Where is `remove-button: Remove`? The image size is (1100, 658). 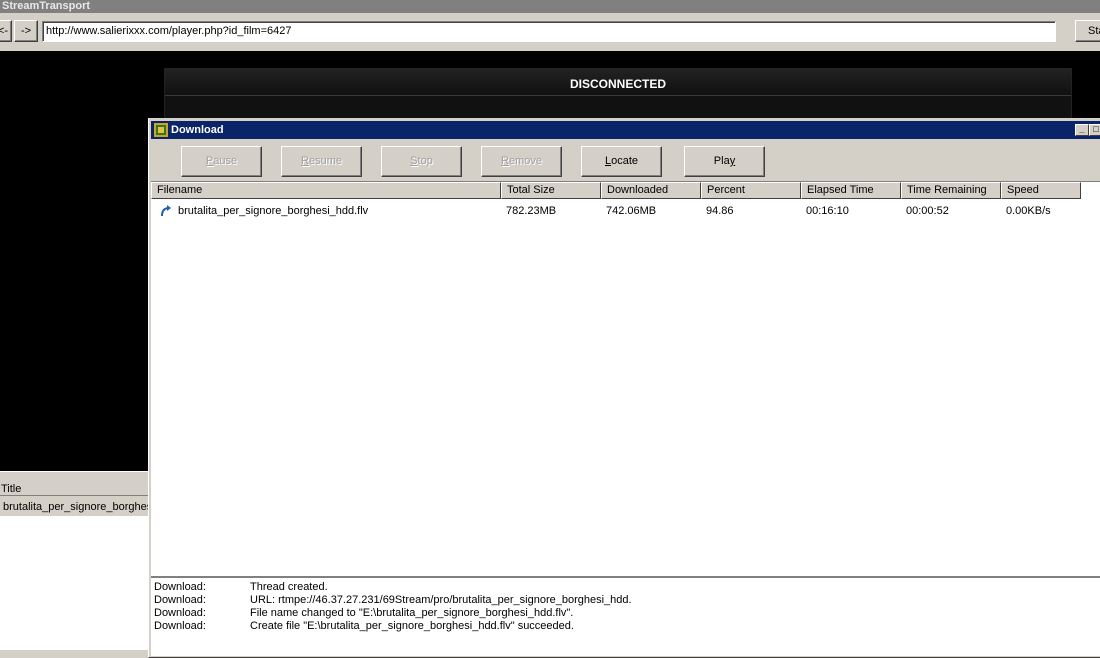
remove-button: Remove is located at coordinates (521, 161).